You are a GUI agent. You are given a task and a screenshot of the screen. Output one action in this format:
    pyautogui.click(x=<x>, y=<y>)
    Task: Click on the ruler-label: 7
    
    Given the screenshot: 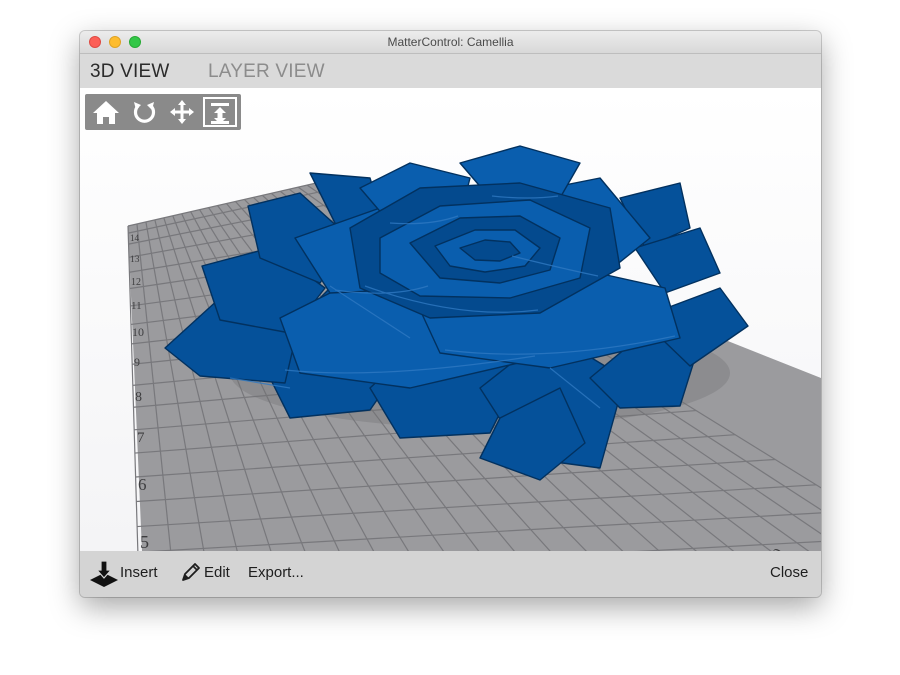 What is the action you would take?
    pyautogui.click(x=141, y=438)
    